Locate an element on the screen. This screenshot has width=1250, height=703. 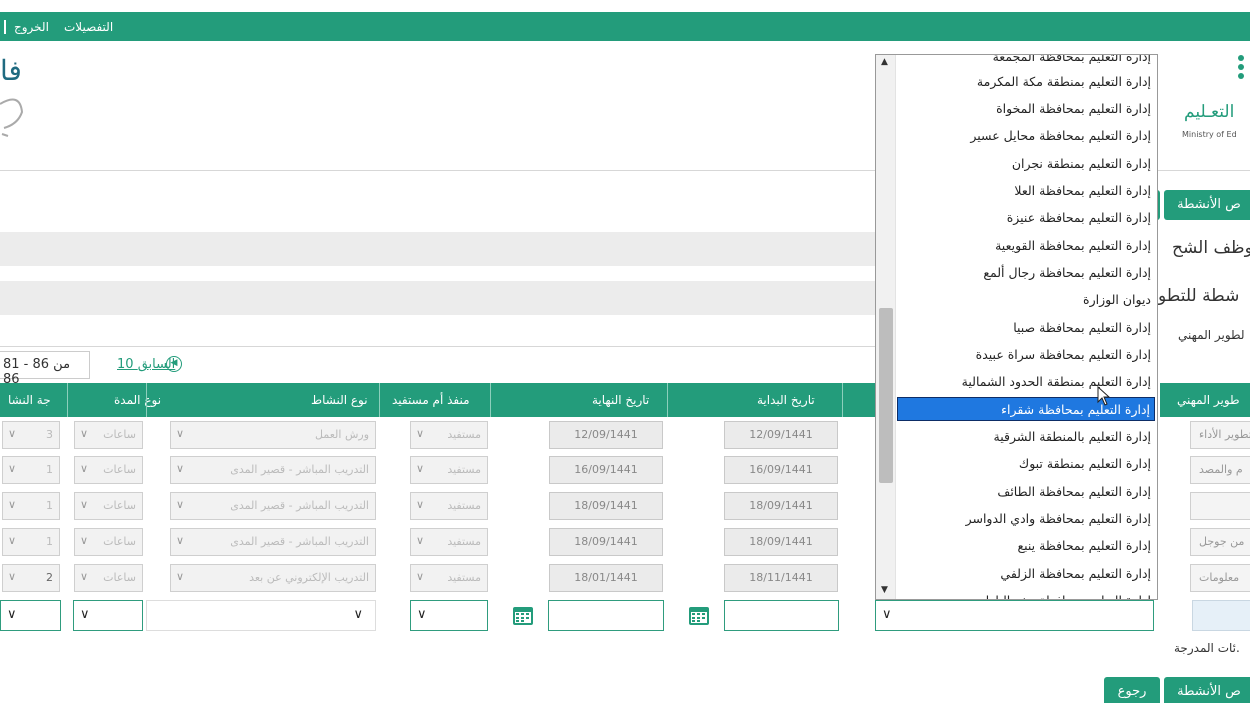
ministry-logo-word: التعـليم is located at coordinates (1209, 112).